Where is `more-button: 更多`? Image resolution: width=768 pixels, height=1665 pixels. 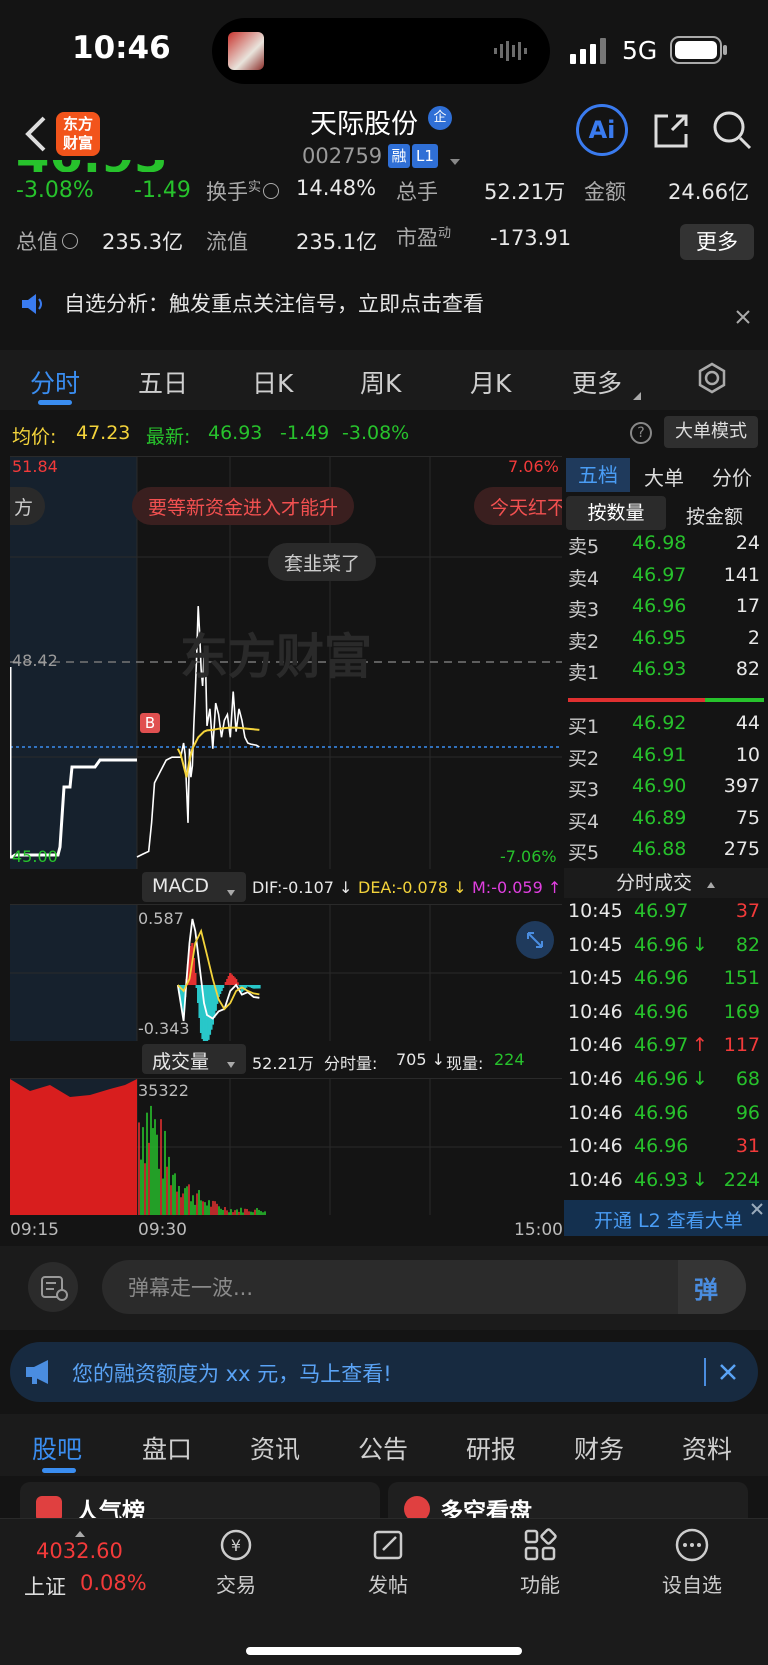 more-button: 更多 is located at coordinates (717, 242).